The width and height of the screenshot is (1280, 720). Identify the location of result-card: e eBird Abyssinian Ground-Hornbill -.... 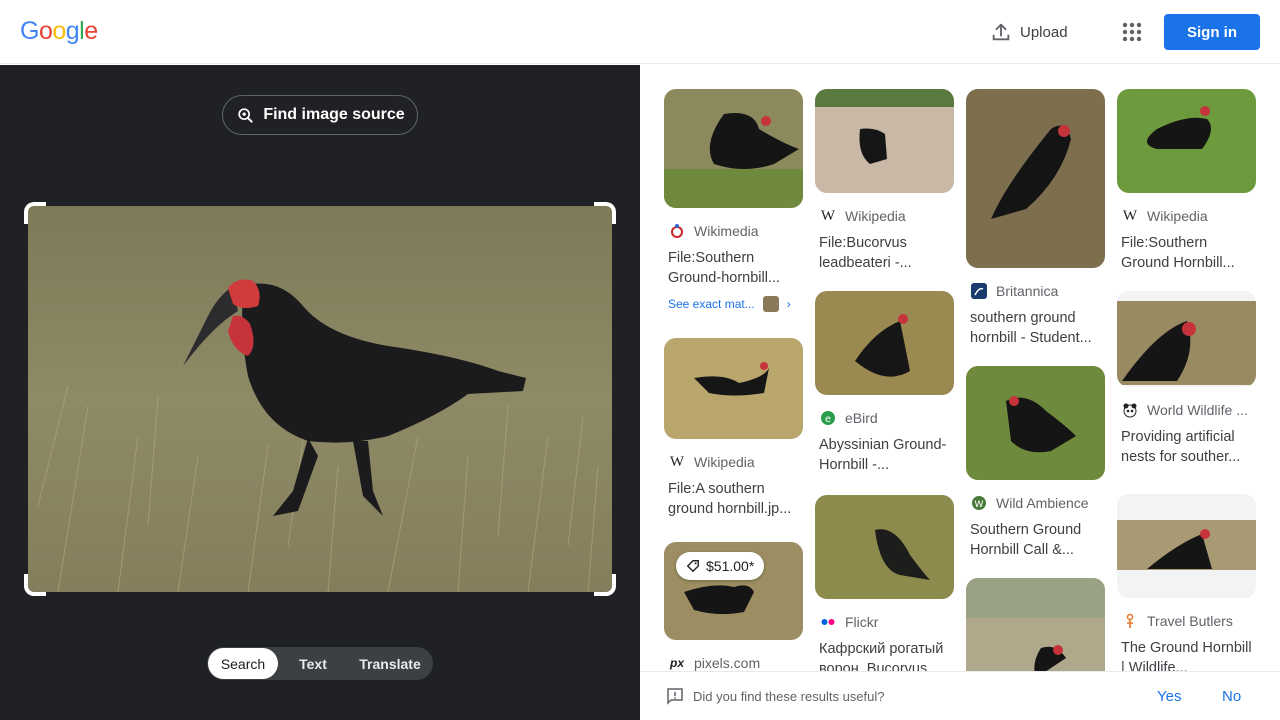
(884, 383).